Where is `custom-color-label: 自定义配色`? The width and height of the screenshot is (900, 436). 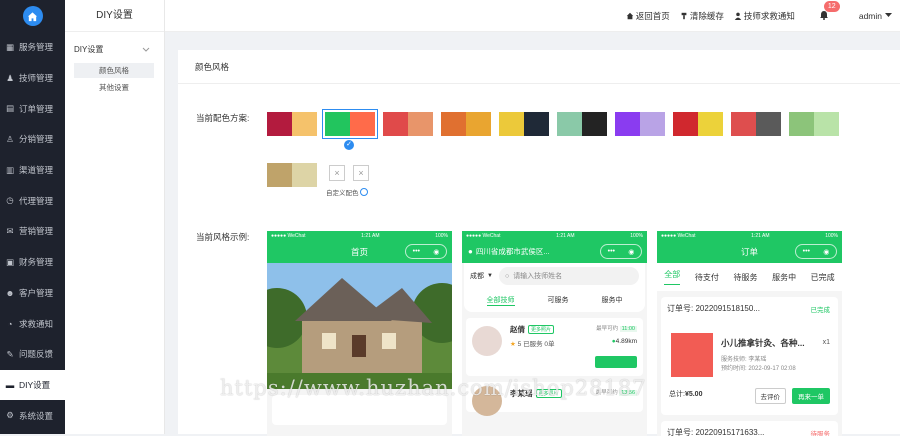 custom-color-label: 自定义配色 is located at coordinates (347, 192).